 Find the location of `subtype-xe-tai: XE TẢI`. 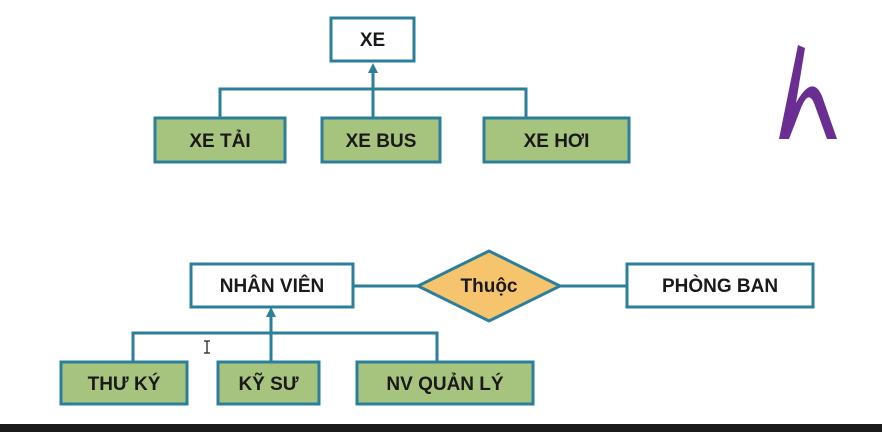

subtype-xe-tai: XE TẢI is located at coordinates (220, 140).